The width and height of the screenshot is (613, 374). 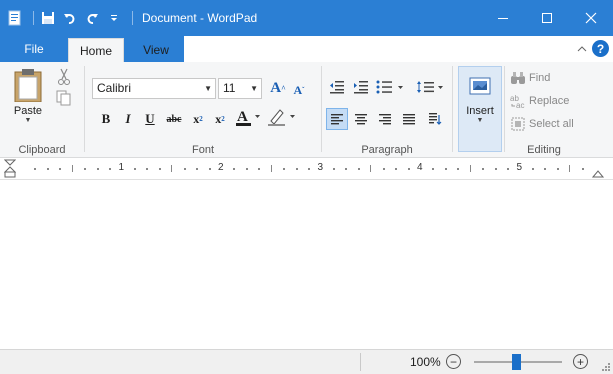 I want to click on align-right-button, so click(x=385, y=119).